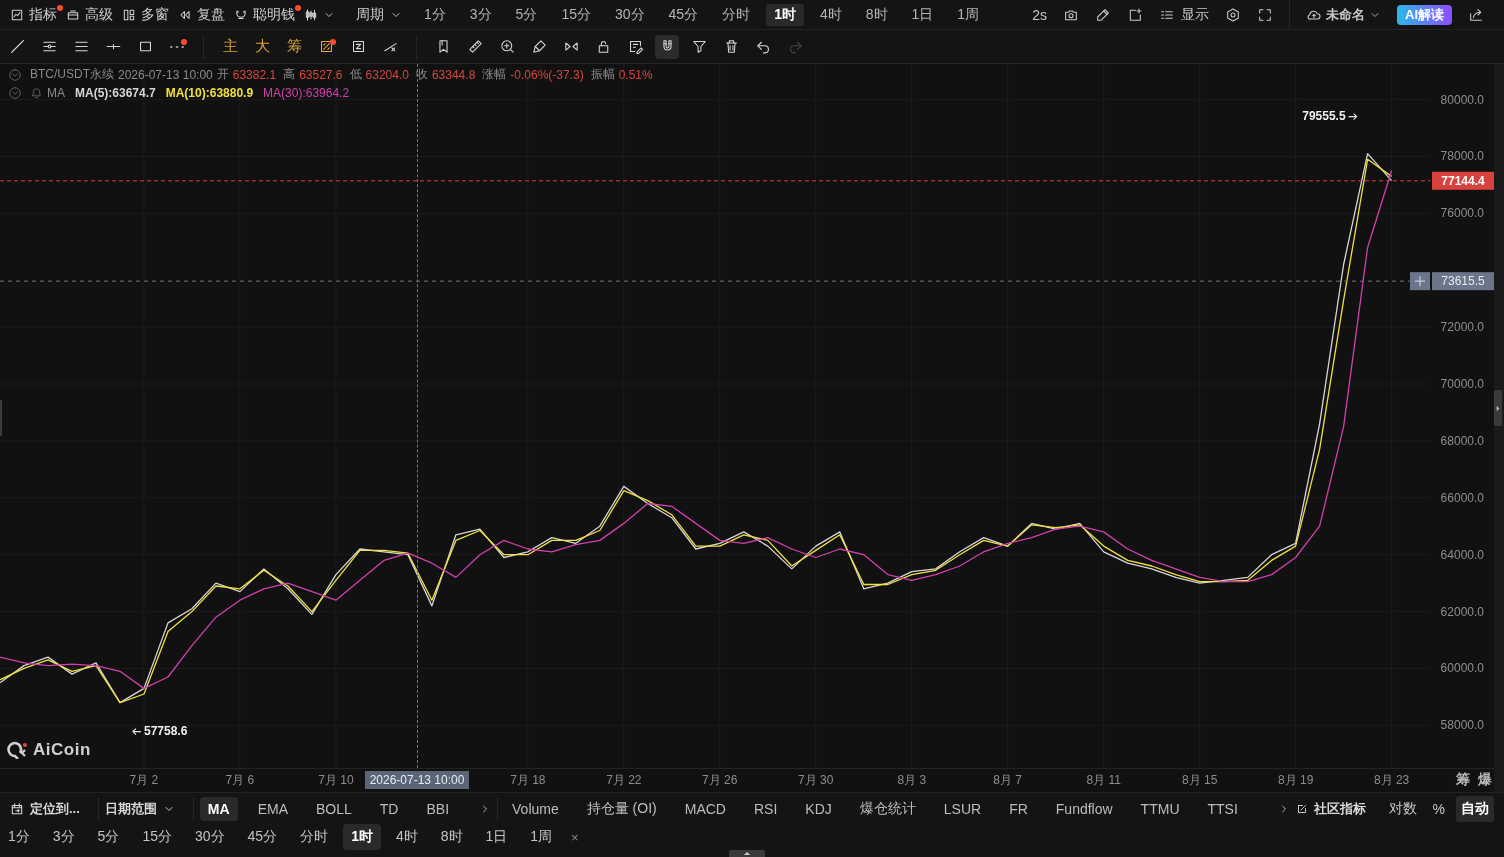 The width and height of the screenshot is (1504, 857). I want to click on marker-button: 大, so click(262, 46).